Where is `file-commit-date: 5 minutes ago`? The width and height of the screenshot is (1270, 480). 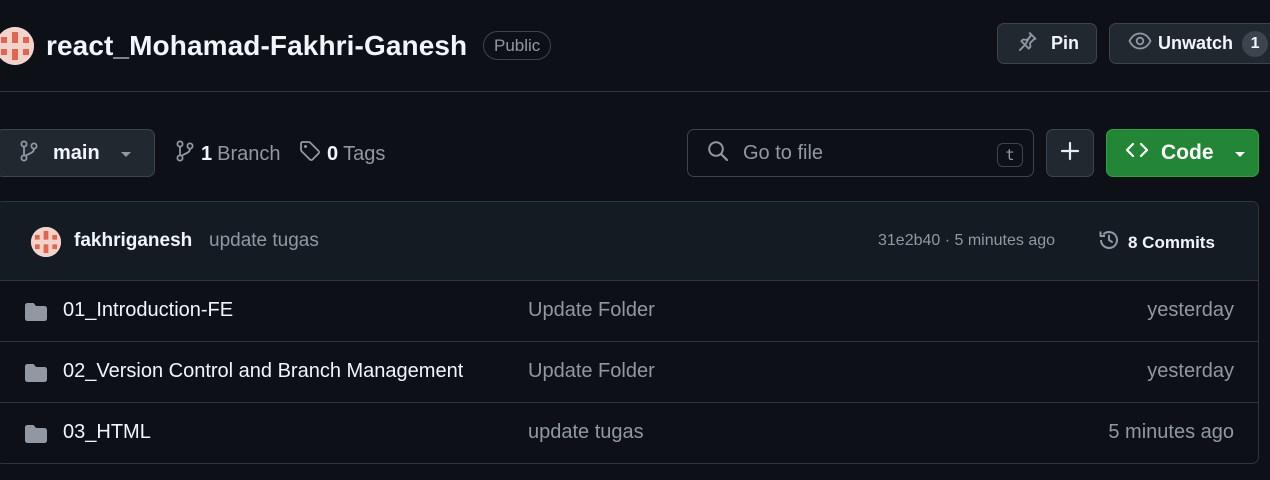 file-commit-date: 5 minutes ago is located at coordinates (1171, 432).